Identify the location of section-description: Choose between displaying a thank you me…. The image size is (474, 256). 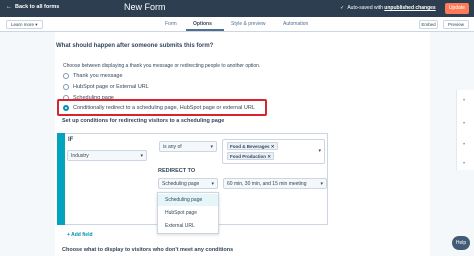
(162, 66).